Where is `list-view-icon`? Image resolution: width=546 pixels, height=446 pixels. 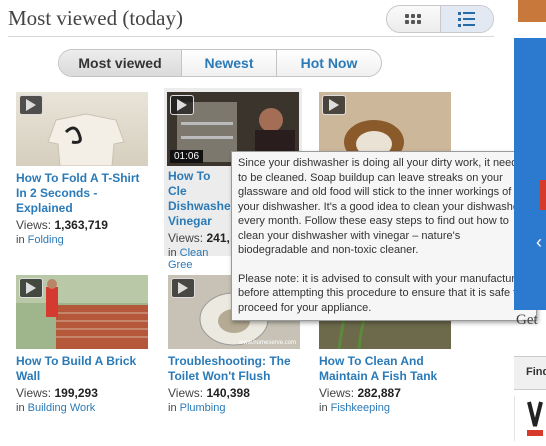 list-view-icon is located at coordinates (467, 19).